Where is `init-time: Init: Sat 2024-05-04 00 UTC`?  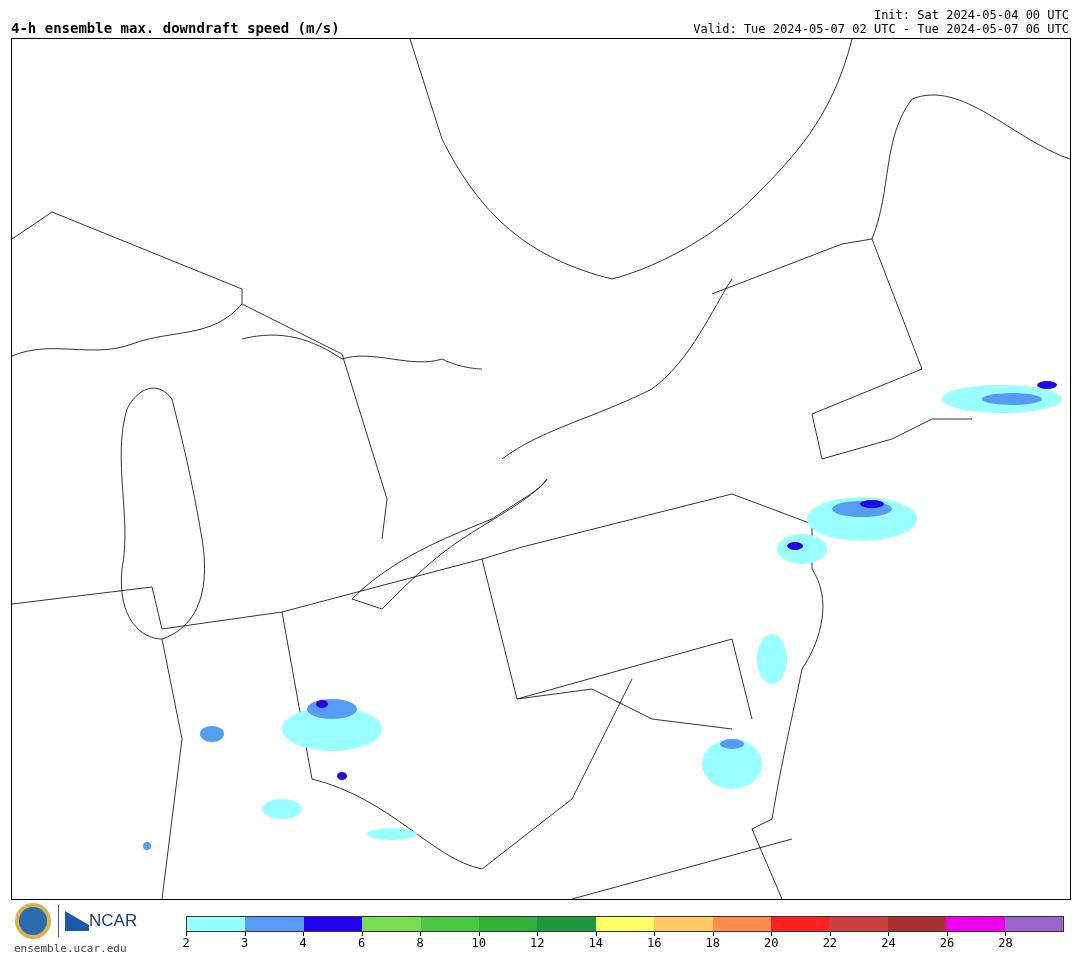
init-time: Init: Sat 2024-05-04 00 UTC is located at coordinates (970, 15).